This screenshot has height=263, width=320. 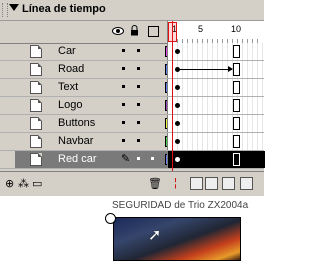 What do you see at coordinates (216, 32) in the screenshot?
I see `frame-ruler: 1 5 10` at bounding box center [216, 32].